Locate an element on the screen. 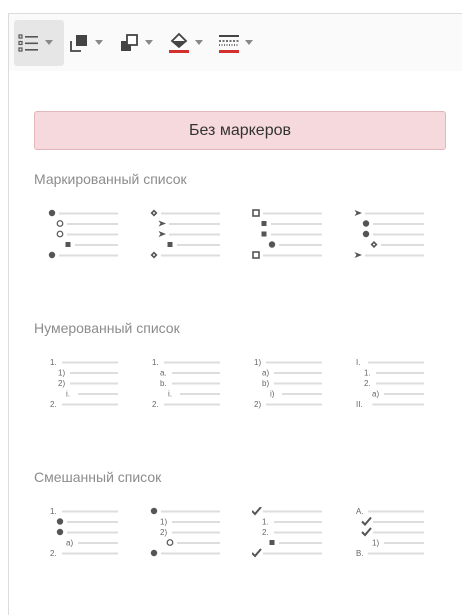  list-style-option: I. 1. 2. a) II. is located at coordinates (391, 396).